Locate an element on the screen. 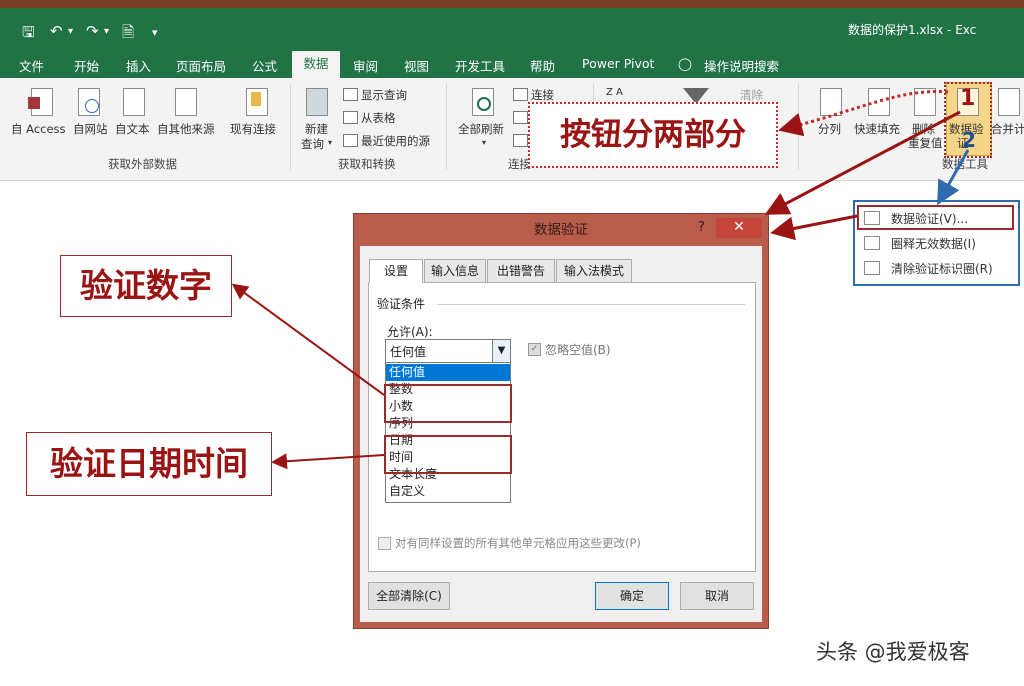 The width and height of the screenshot is (1024, 686). arrow-from-menu-to-dialog is located at coordinates (814, 227).